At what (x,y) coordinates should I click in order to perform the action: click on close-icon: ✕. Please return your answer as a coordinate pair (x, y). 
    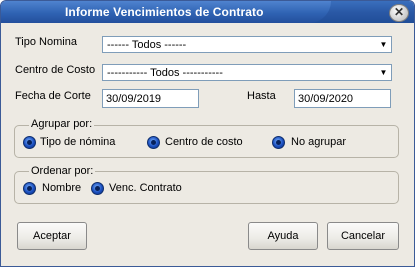
    Looking at the image, I should click on (399, 12).